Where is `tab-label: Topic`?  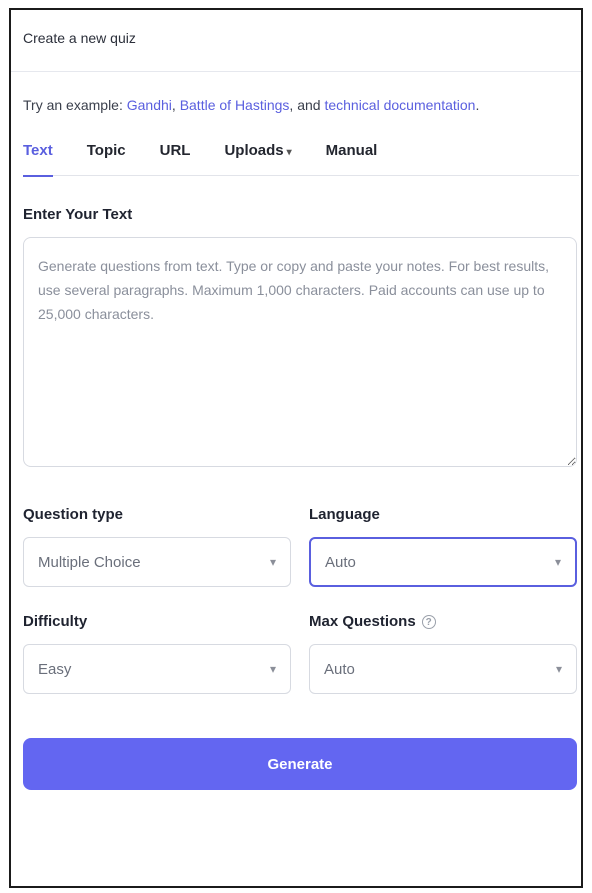
tab-label: Topic is located at coordinates (106, 150).